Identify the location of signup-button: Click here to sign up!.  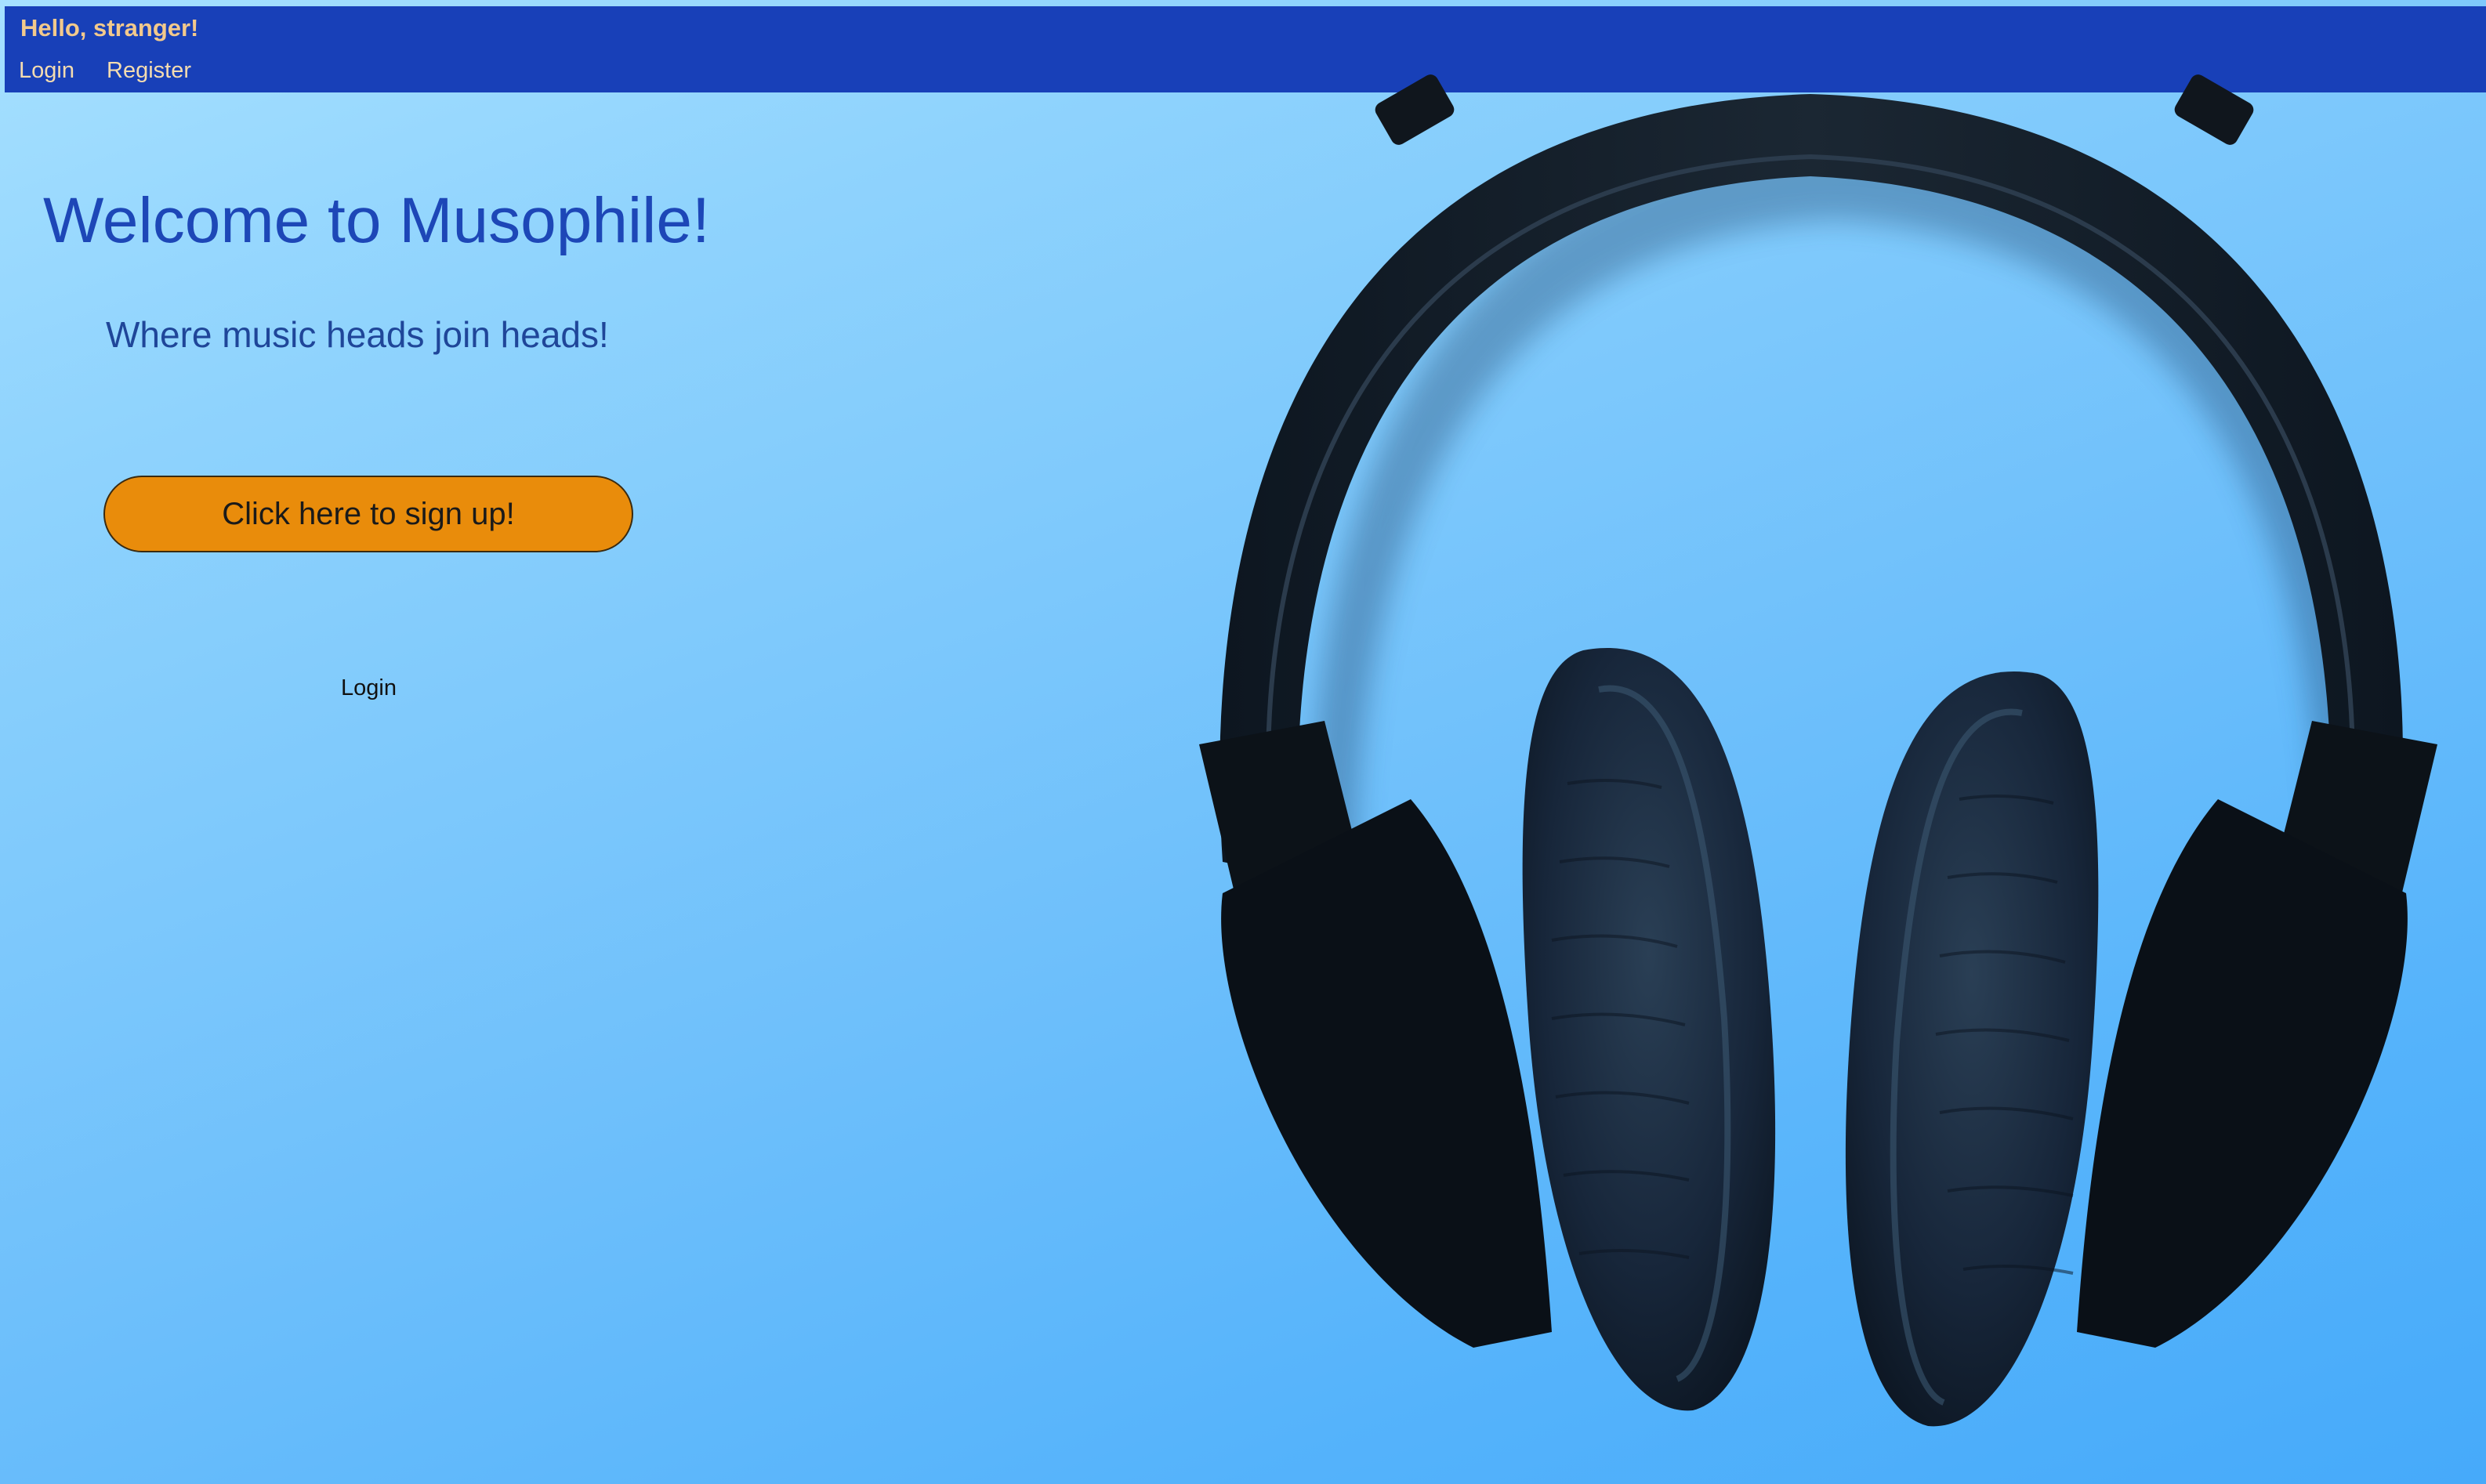
(368, 514).